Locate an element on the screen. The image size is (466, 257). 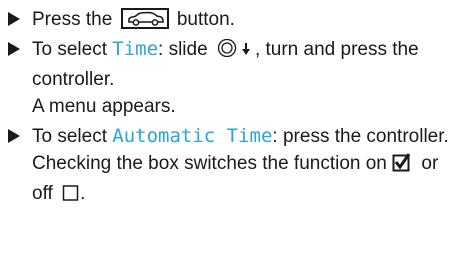
step-1-text-post: button. is located at coordinates (203, 19).